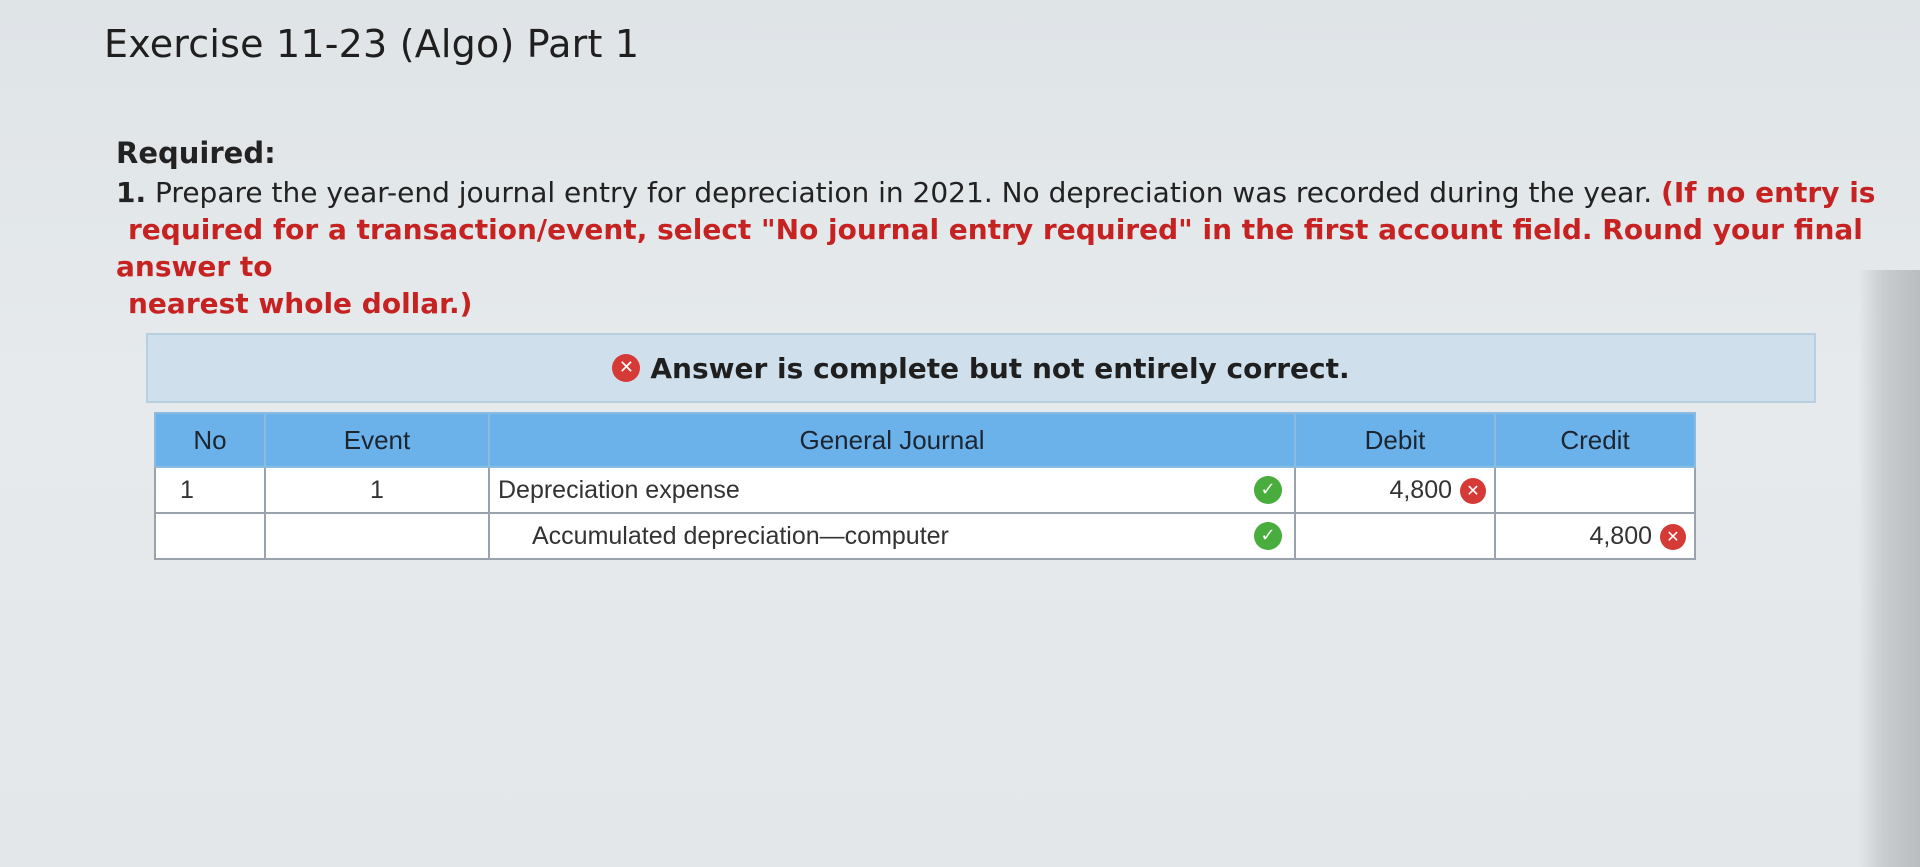 Image resolution: width=1920 pixels, height=867 pixels. Describe the element at coordinates (1595, 490) in the screenshot. I see `credit-cell` at that location.